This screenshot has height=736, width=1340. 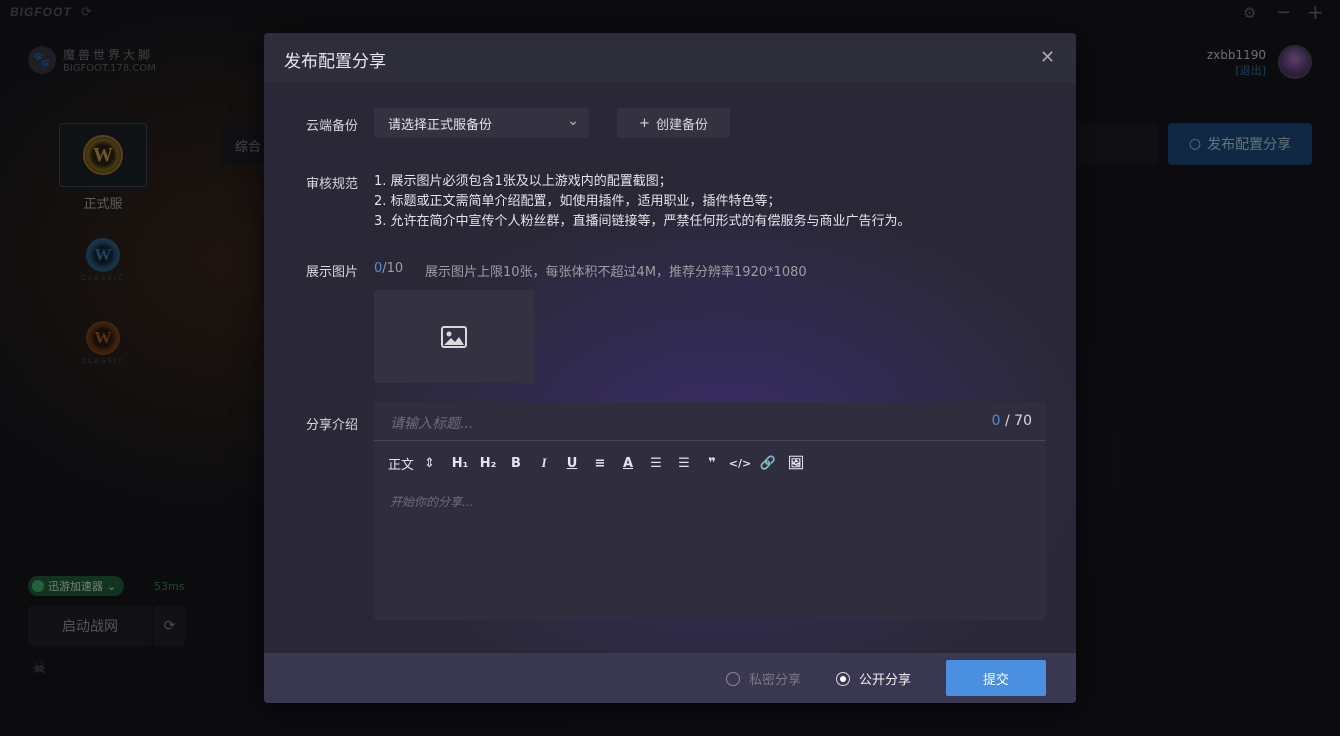 I want to click on bold-icon: B, so click(x=516, y=463).